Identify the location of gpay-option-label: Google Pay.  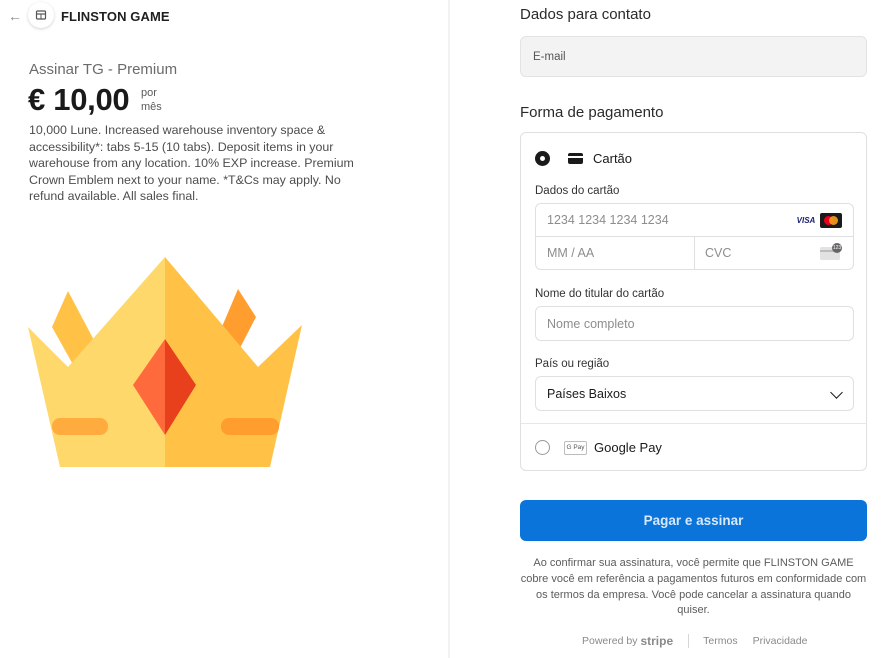
(628, 447).